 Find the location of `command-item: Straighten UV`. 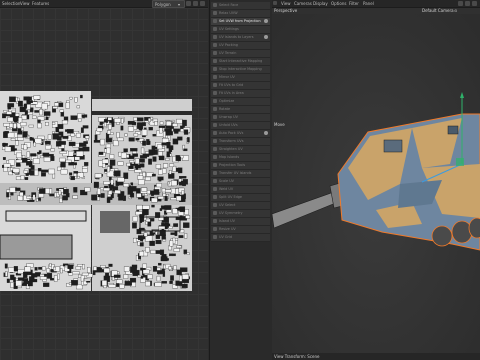

command-item: Straighten UV is located at coordinates (240, 150).